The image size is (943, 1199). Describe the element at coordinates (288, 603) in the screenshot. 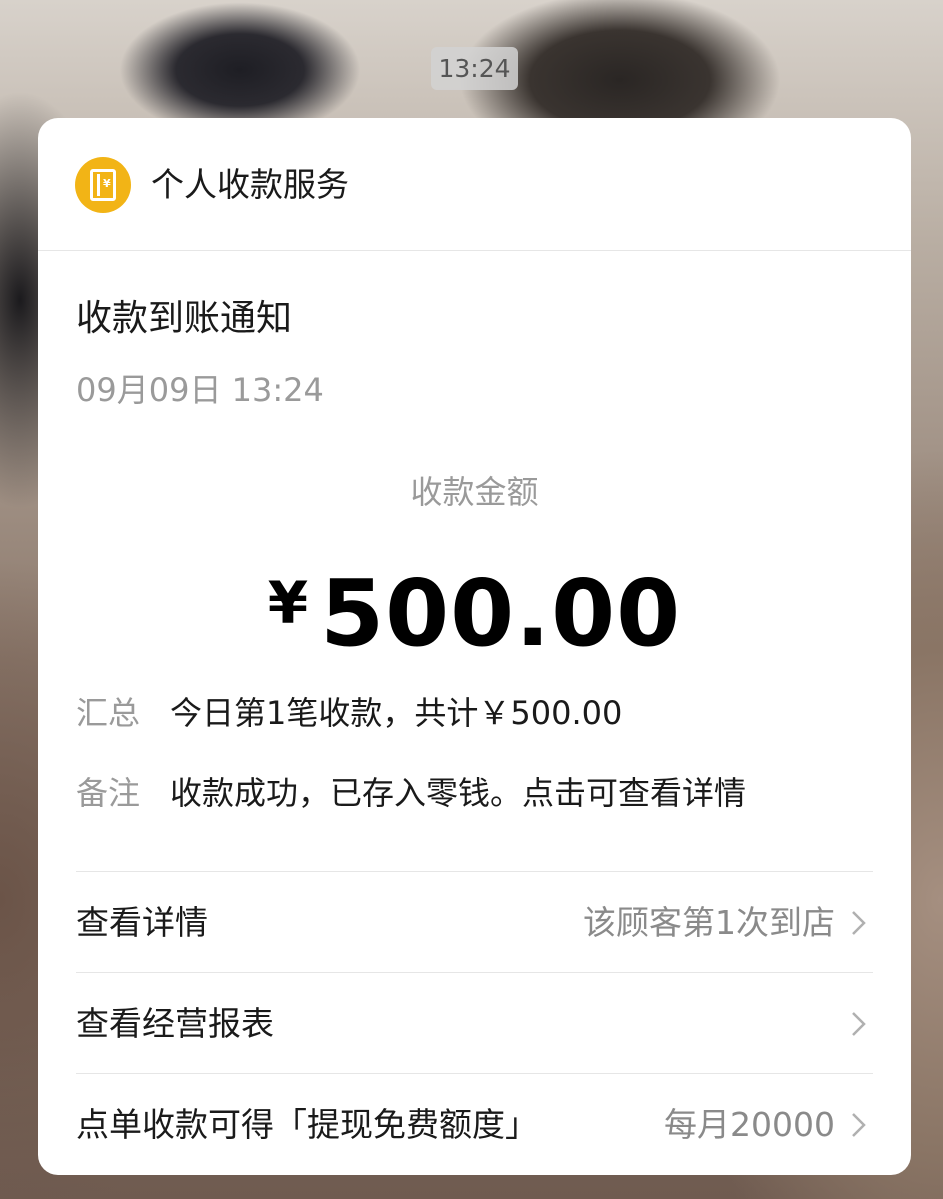

I see `currency-symbol: ¥` at that location.